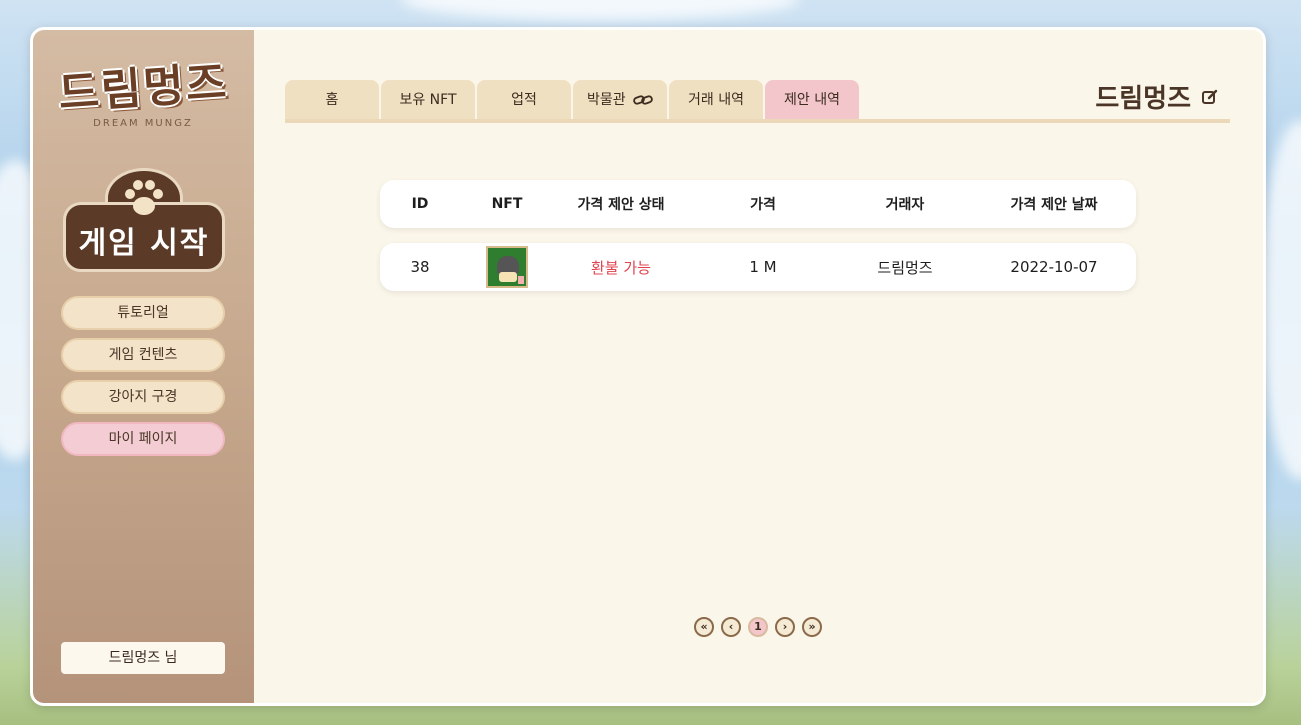 The image size is (1301, 725). I want to click on logo-subtitle: DREAM MUNGZ, so click(143, 123).